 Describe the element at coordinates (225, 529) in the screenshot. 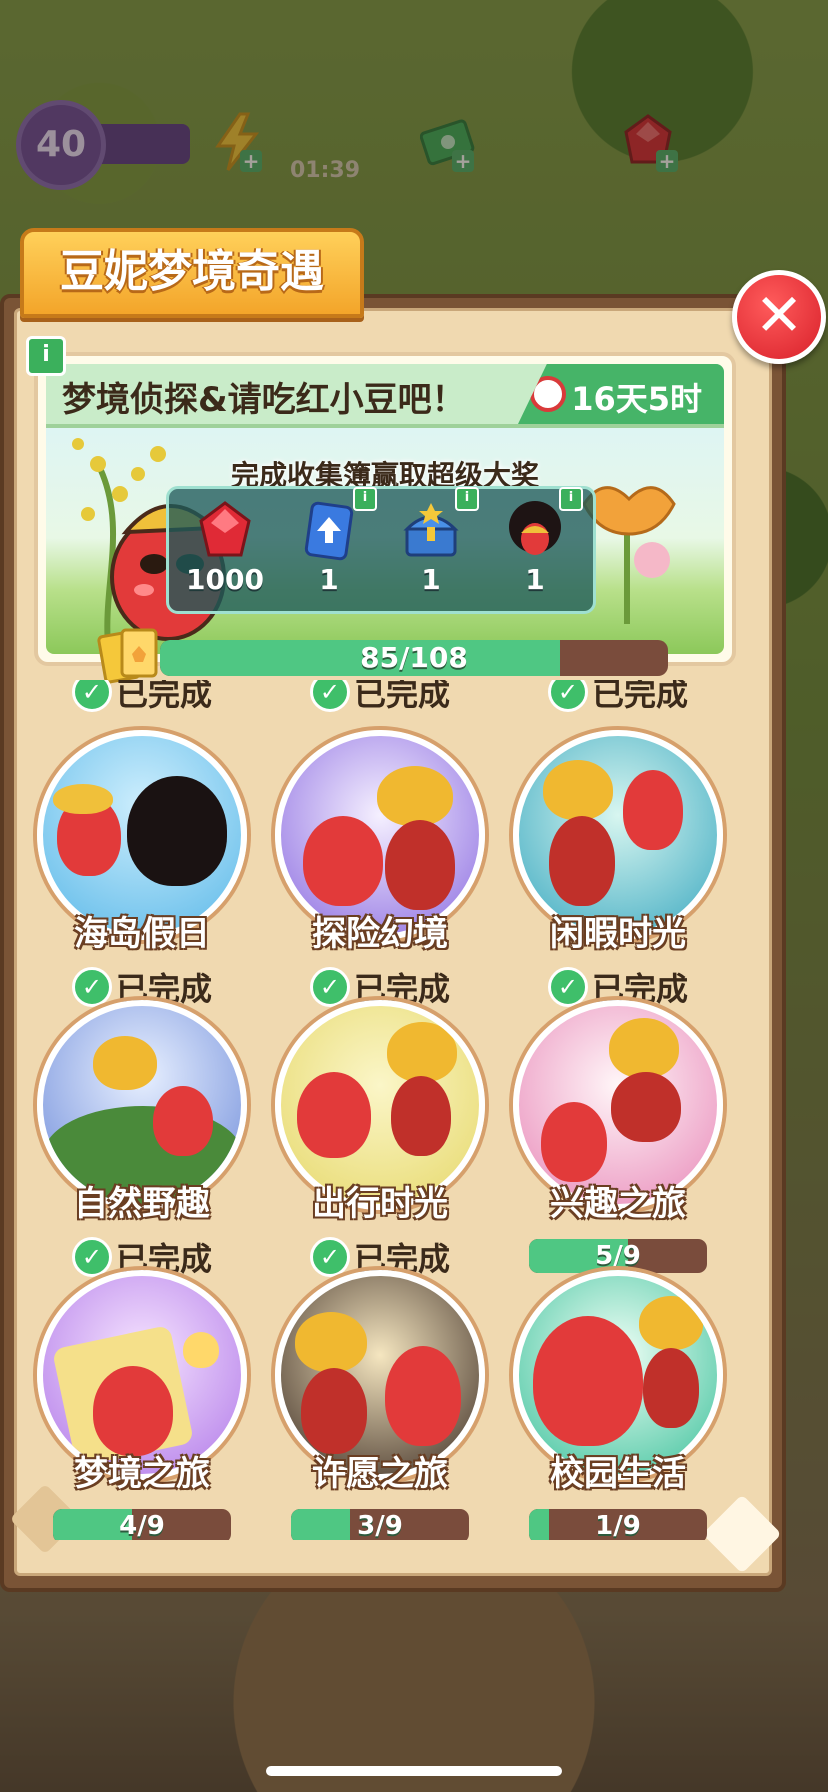

I see `gem-icon` at that location.